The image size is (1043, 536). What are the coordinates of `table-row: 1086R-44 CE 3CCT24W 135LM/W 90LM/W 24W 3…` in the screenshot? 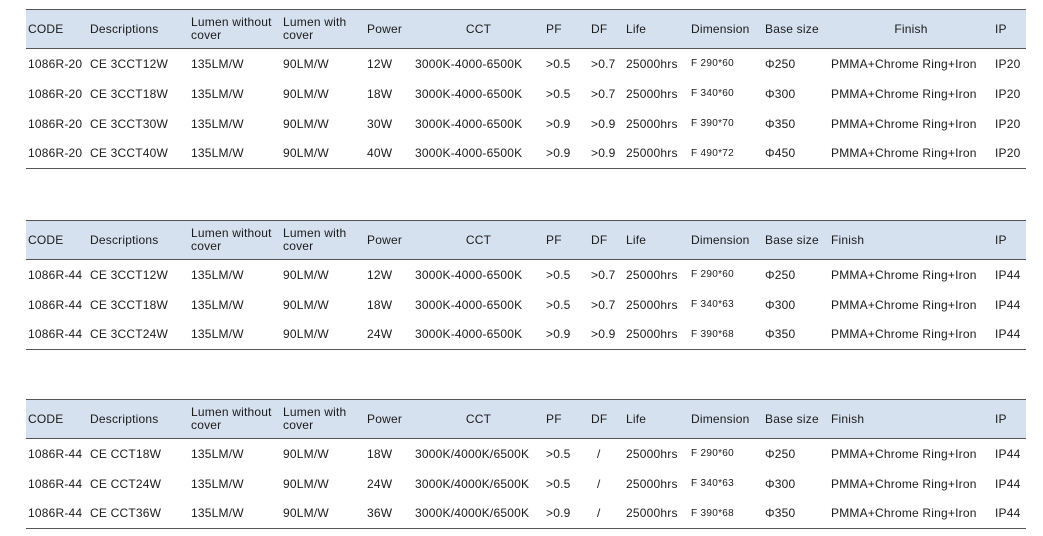 It's located at (526, 334).